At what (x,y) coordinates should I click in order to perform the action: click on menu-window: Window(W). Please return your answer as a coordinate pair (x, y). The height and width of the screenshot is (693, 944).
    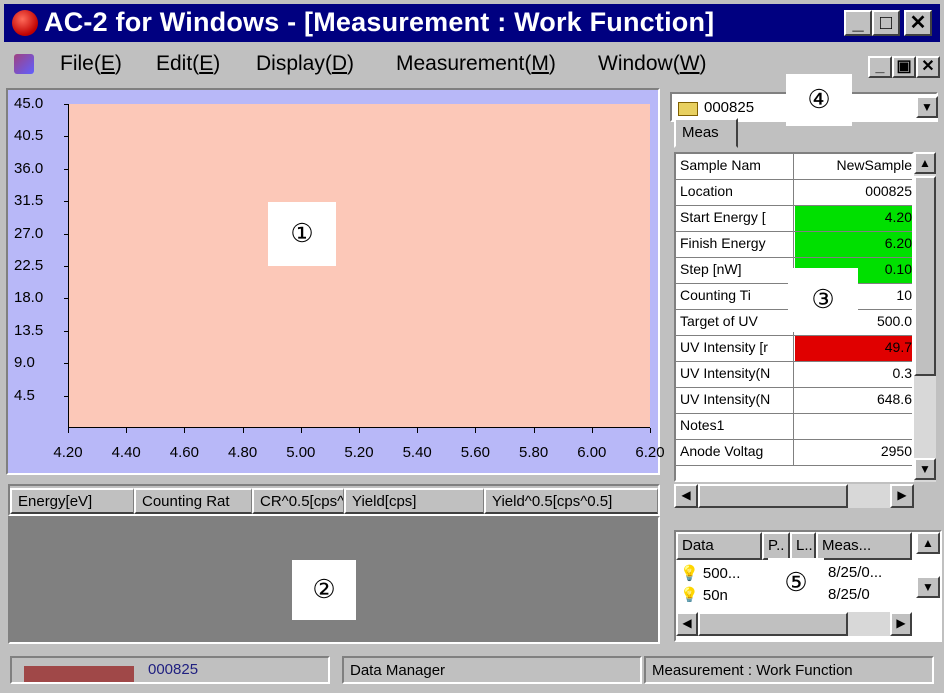
    Looking at the image, I should click on (652, 64).